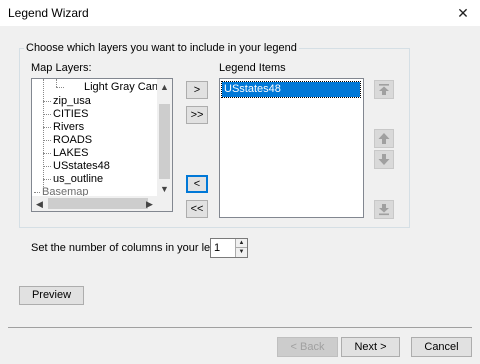 Image resolution: width=480 pixels, height=364 pixels. I want to click on tree-vertical-scrollbar: ▲ ▼, so click(164, 138).